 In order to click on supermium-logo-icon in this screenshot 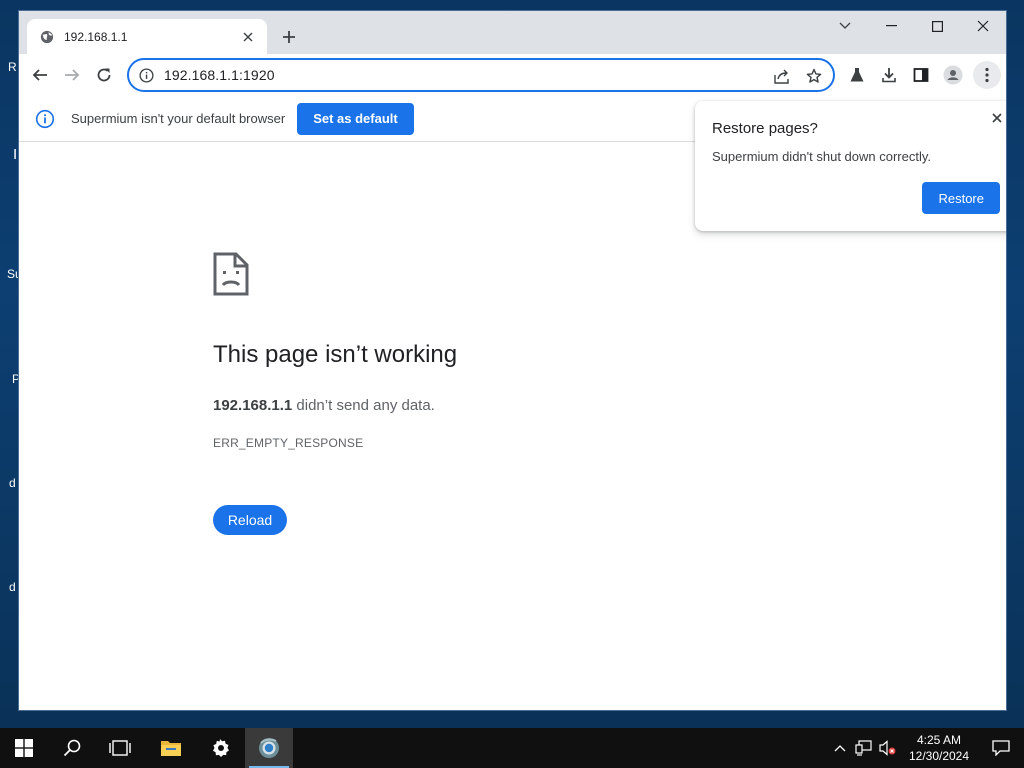, I will do `click(269, 748)`.